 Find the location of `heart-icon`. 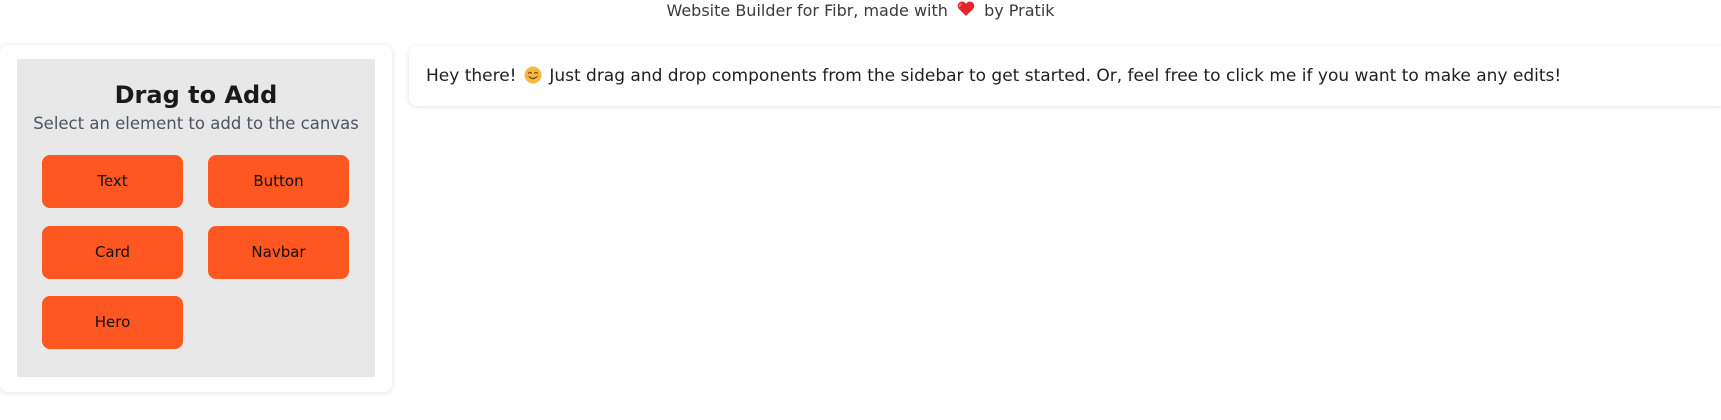

heart-icon is located at coordinates (966, 12).